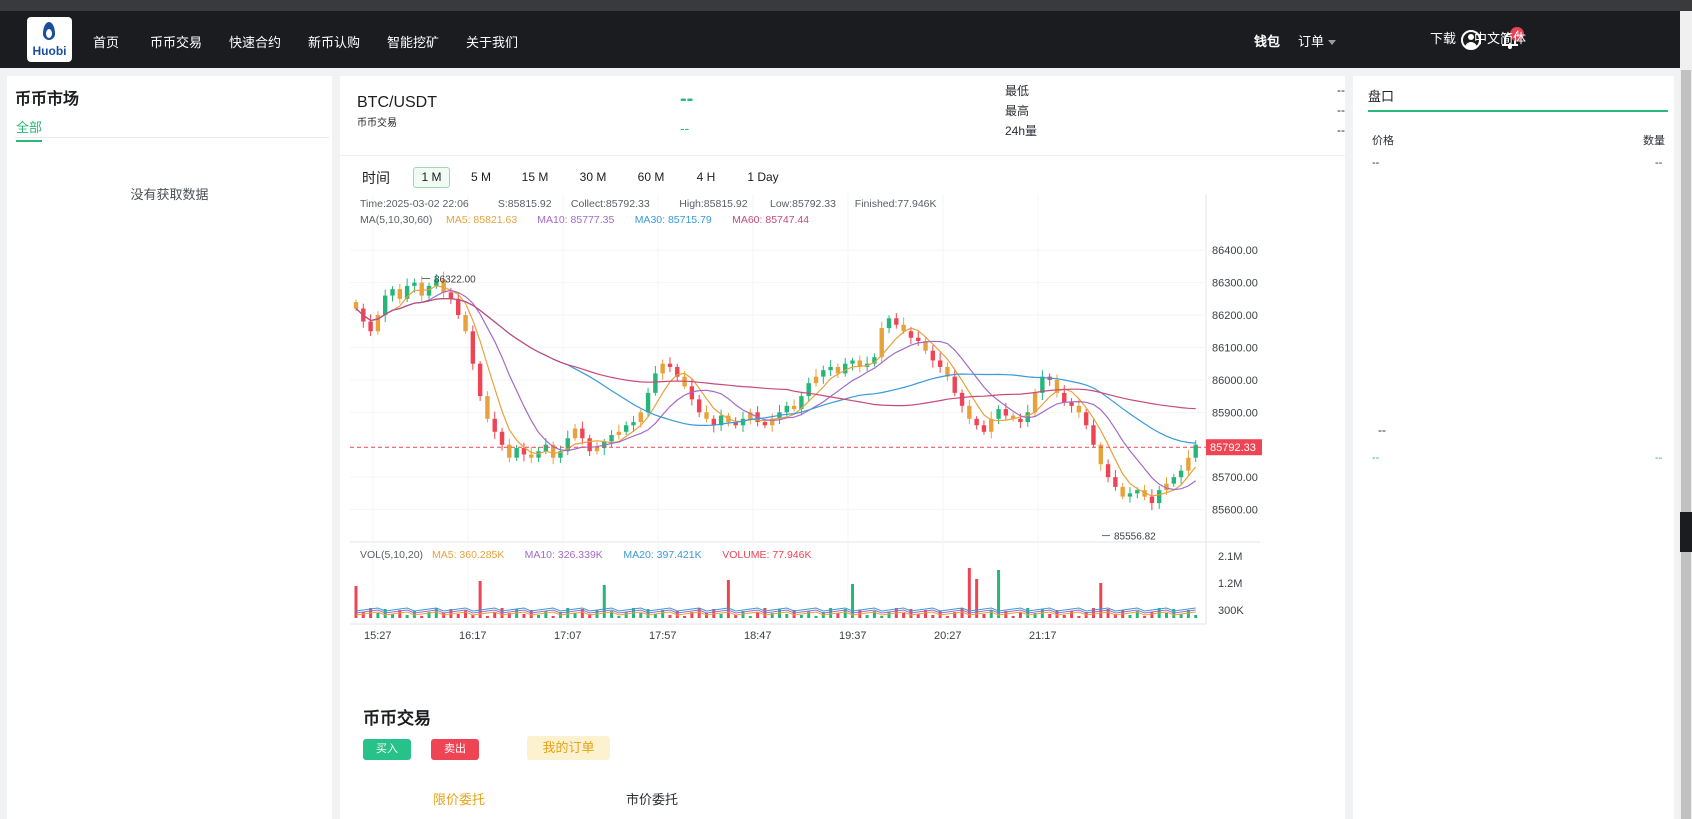 The width and height of the screenshot is (1692, 819). I want to click on stat-high-label: 最高, so click(1017, 111).